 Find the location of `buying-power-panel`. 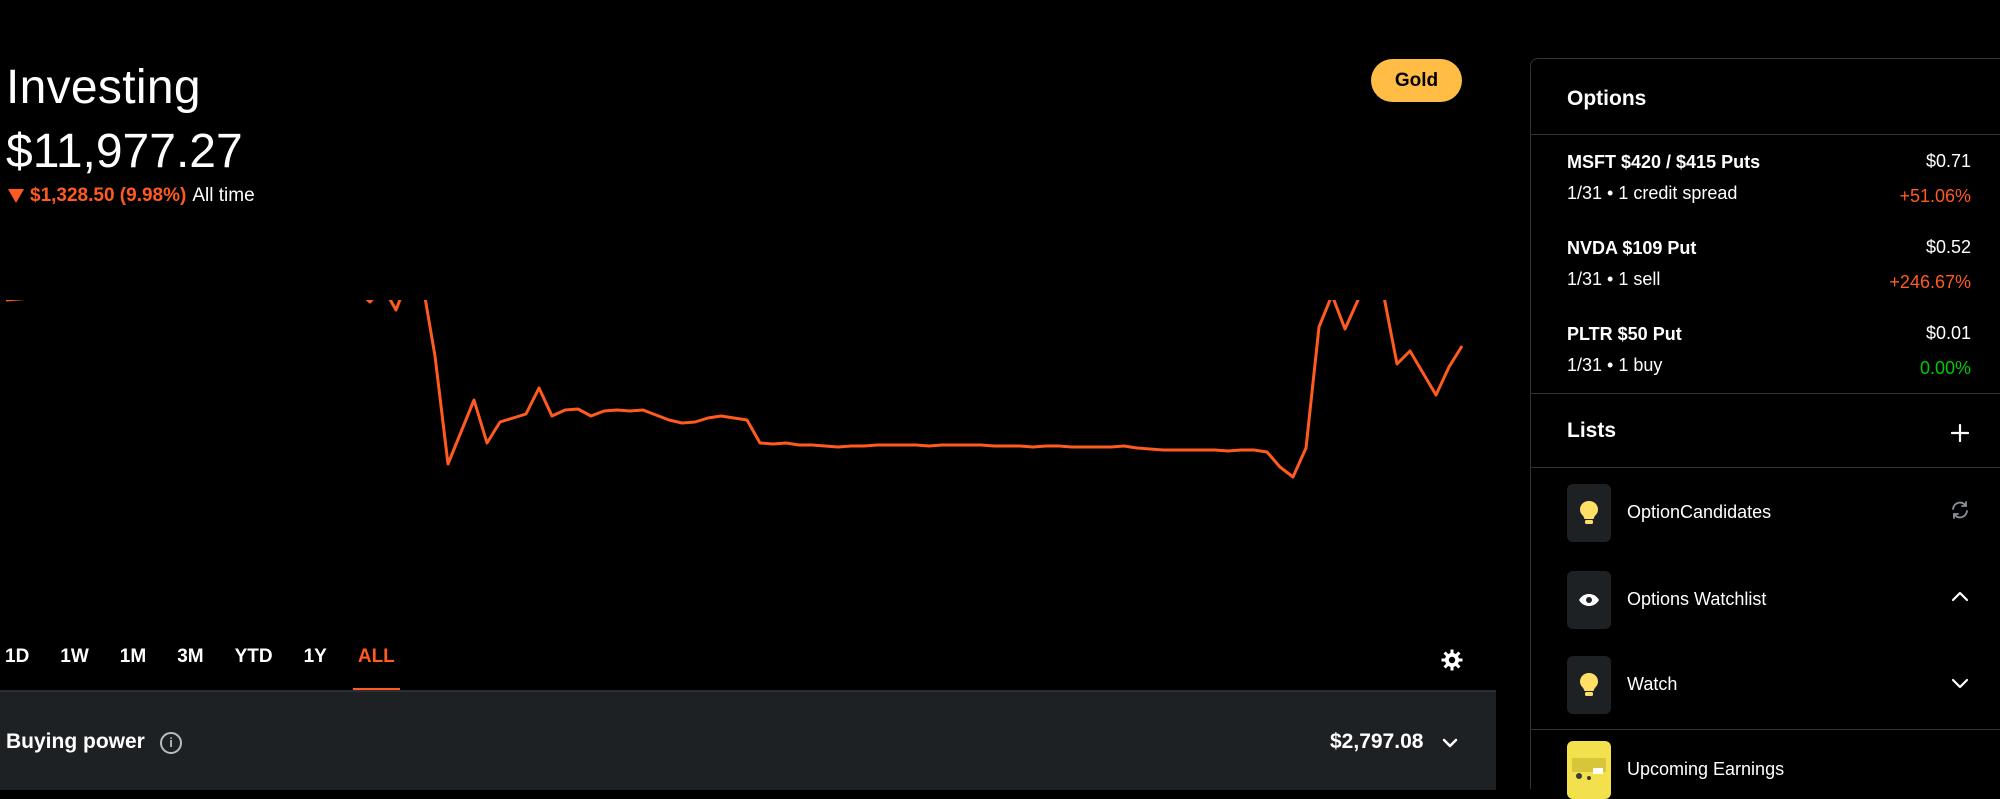

buying-power-panel is located at coordinates (748, 740).